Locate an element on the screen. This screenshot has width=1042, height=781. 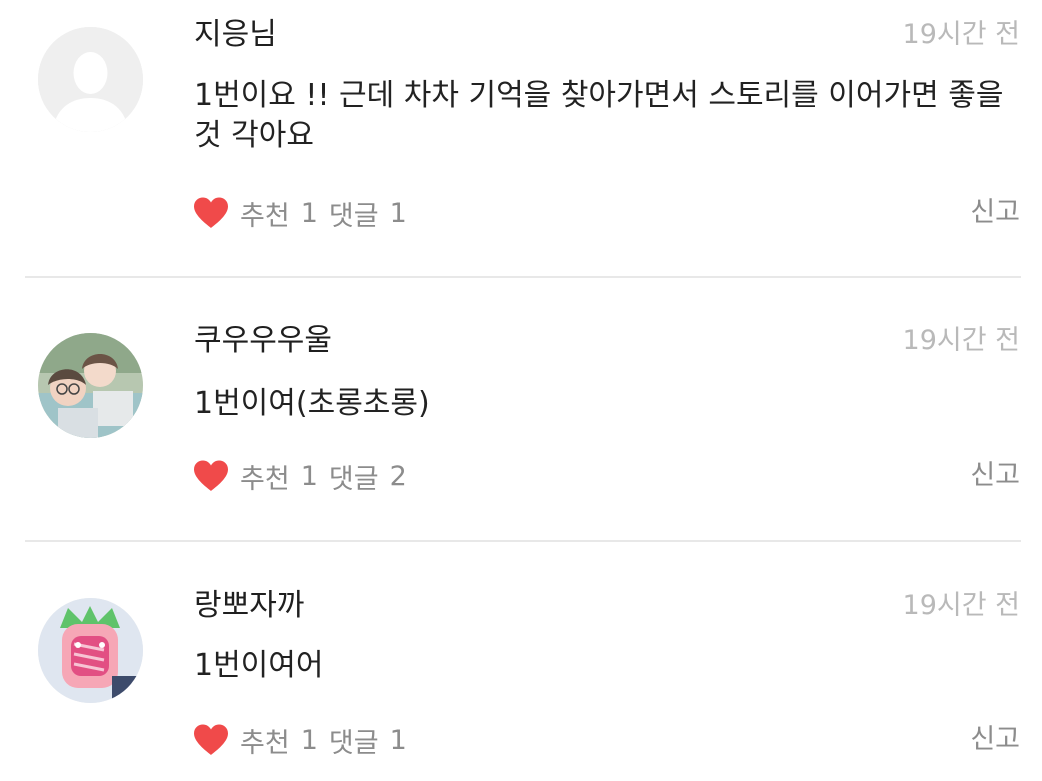
default-user-icon is located at coordinates (90, 79).